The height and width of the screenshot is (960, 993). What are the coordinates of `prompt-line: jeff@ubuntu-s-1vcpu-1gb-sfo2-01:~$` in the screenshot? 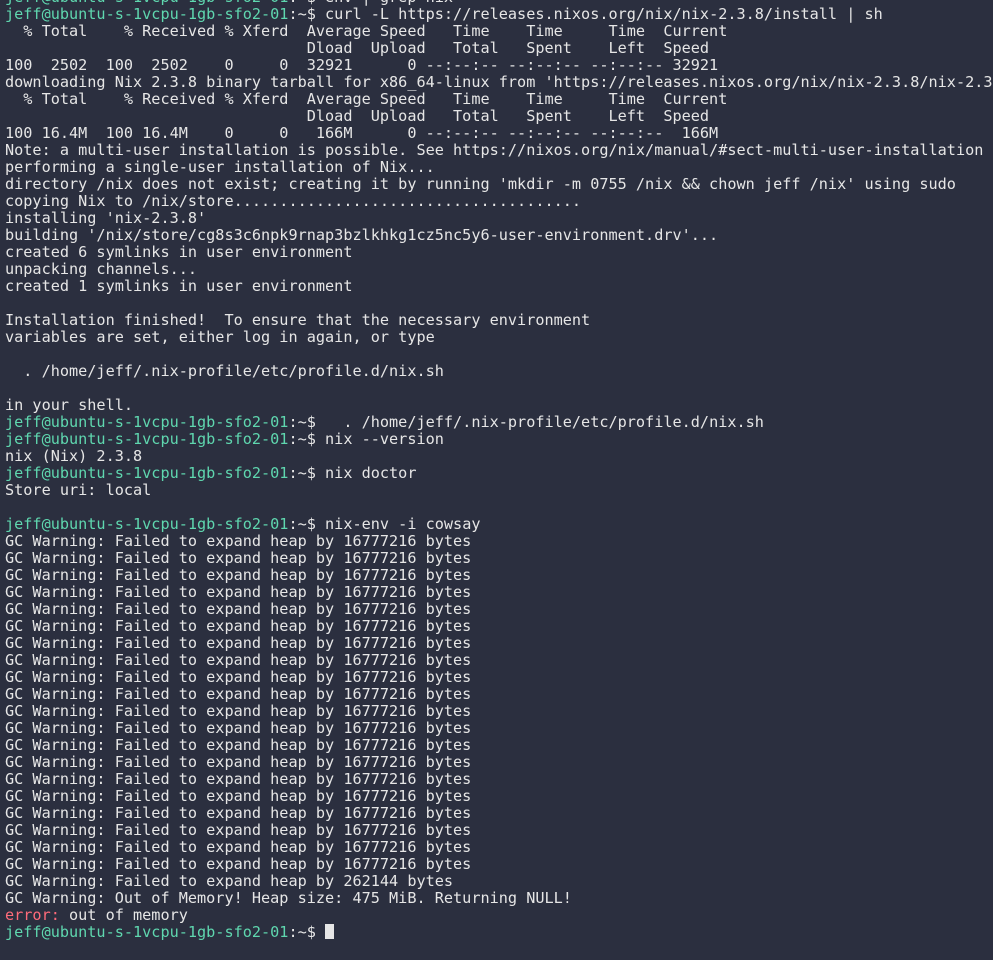 It's located at (499, 932).